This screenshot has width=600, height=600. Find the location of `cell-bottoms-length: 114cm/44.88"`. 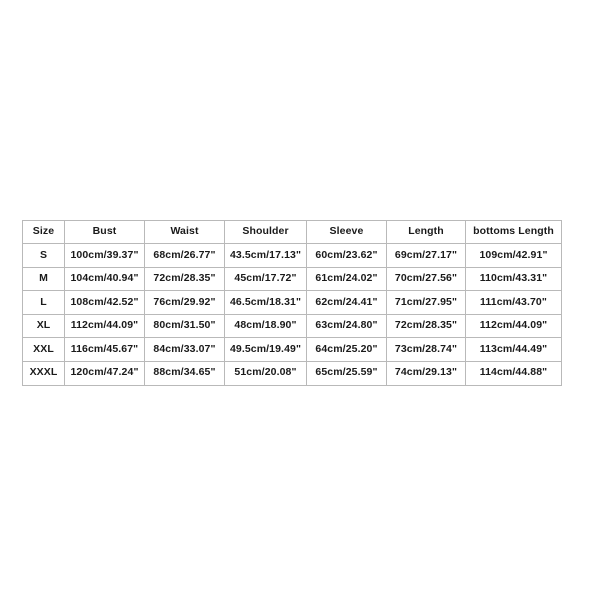

cell-bottoms-length: 114cm/44.88" is located at coordinates (513, 373).